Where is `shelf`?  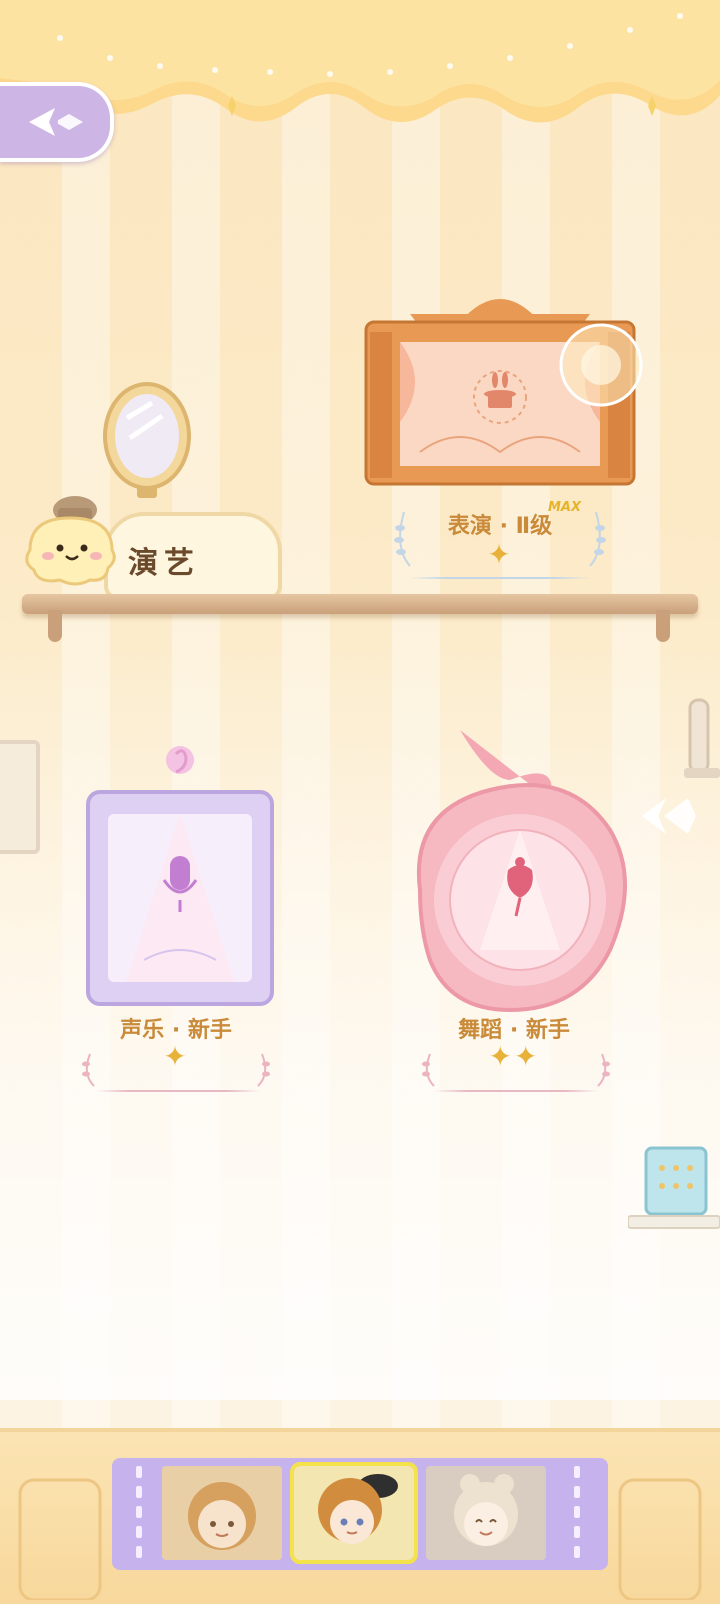
shelf is located at coordinates (360, 604).